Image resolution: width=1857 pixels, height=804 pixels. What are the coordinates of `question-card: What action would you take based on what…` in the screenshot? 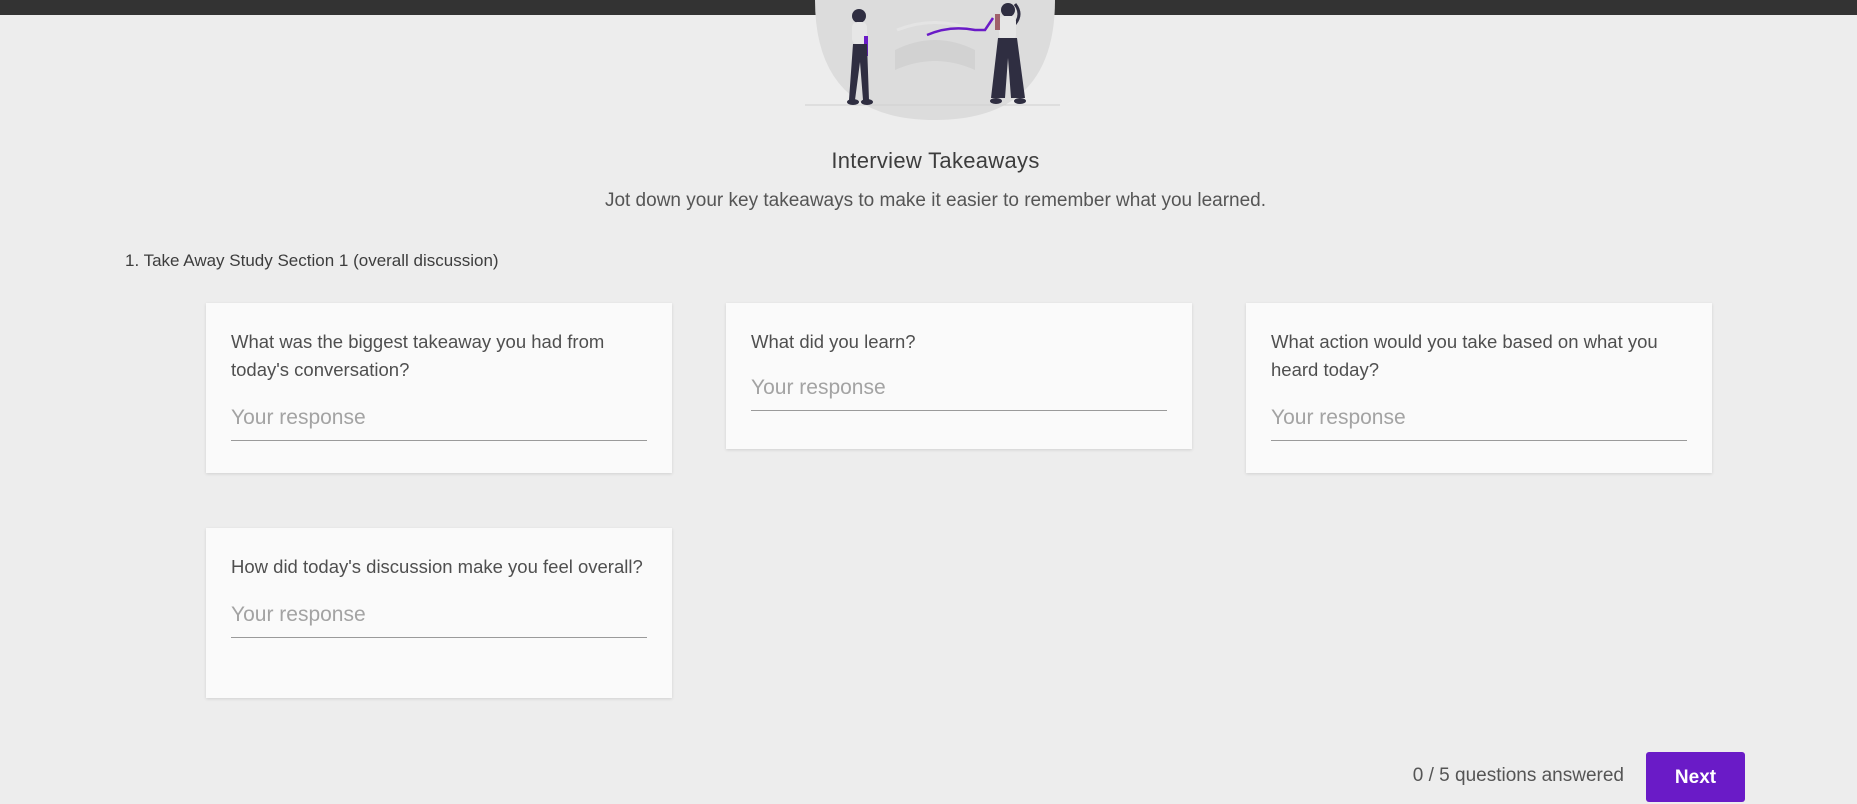 It's located at (1479, 388).